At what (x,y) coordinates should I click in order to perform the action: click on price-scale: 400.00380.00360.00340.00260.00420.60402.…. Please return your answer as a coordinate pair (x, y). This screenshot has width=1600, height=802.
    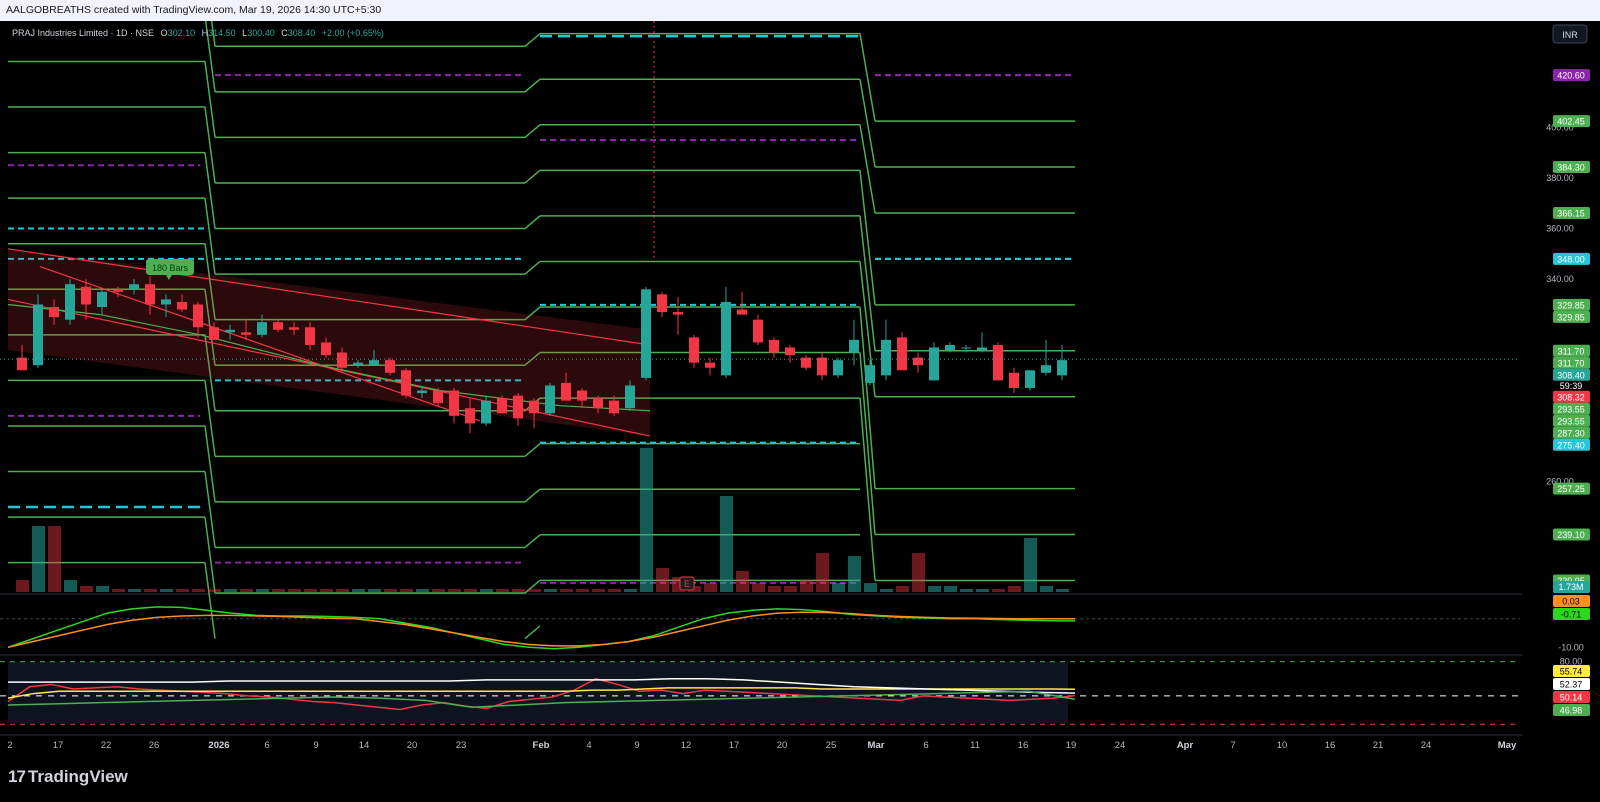
    Looking at the image, I should click on (1561, 391).